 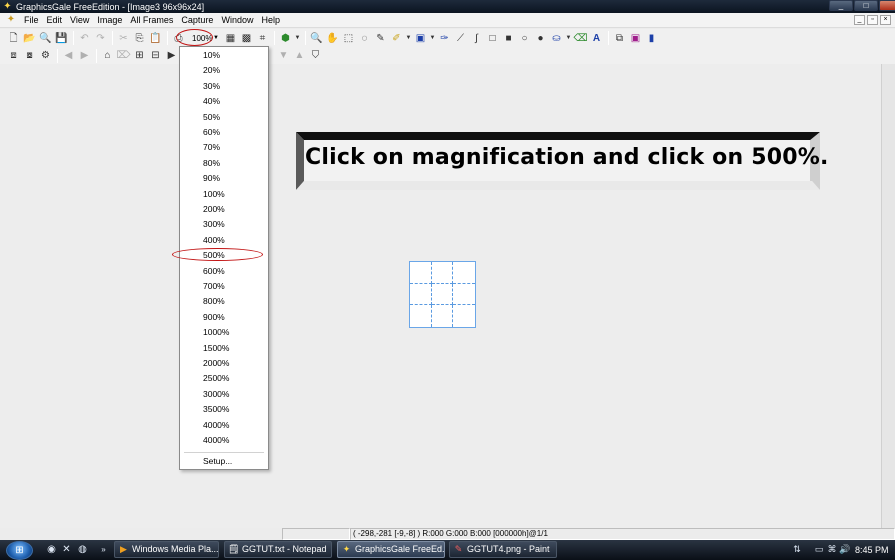 What do you see at coordinates (82, 549) in the screenshot?
I see `firefox-icon: ◍` at bounding box center [82, 549].